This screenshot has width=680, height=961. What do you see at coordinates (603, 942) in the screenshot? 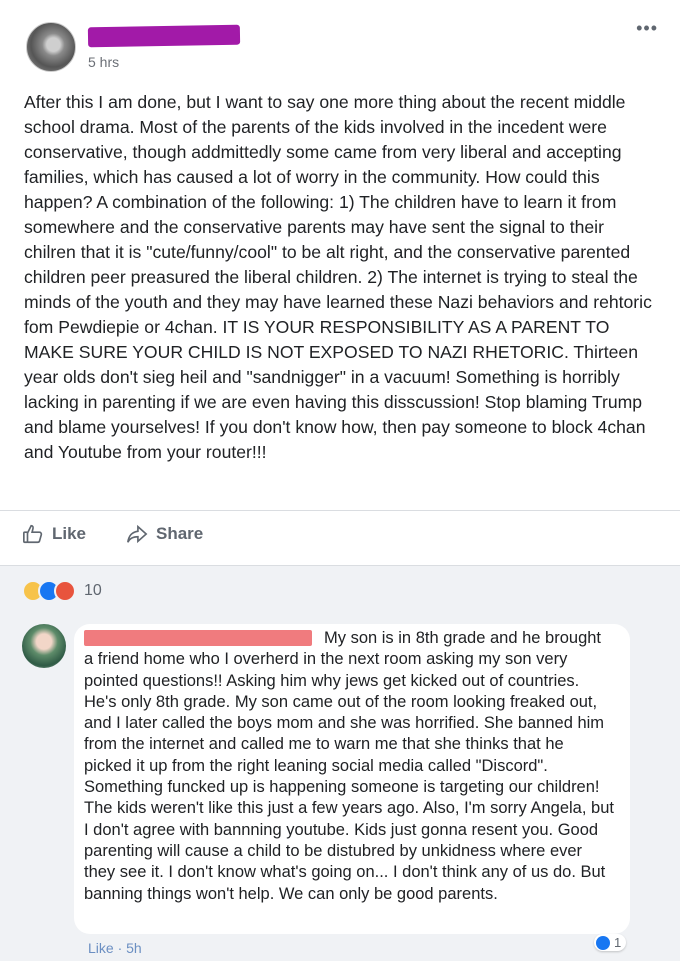
I see `like-reaction-icon` at bounding box center [603, 942].